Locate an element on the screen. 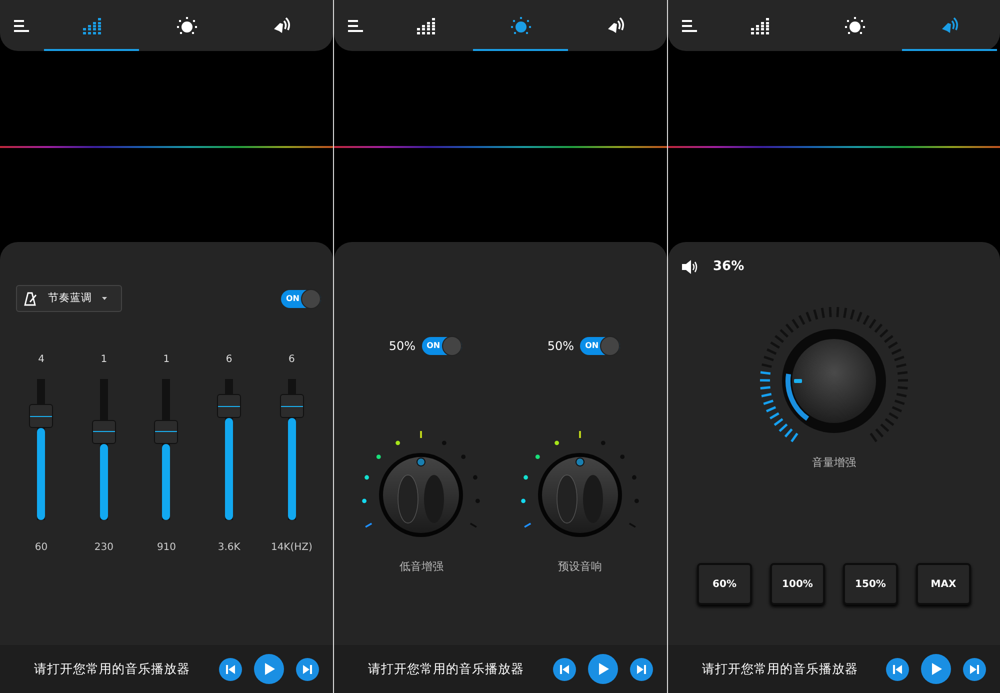 This screenshot has width=1000, height=693. volume-reading: 36% is located at coordinates (728, 267).